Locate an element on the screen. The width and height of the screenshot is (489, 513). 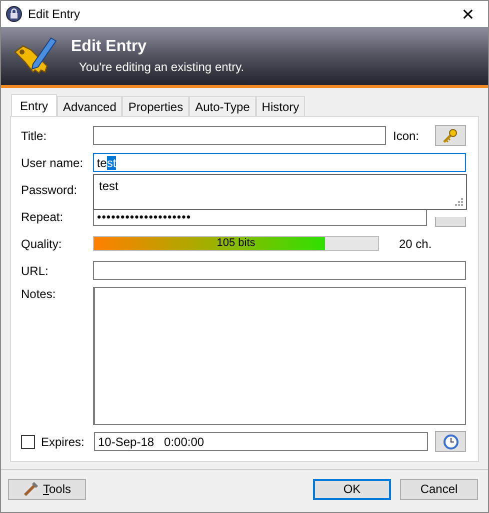
expiry-date-field: 10-Sep-18 0:00:00 is located at coordinates (261, 442).